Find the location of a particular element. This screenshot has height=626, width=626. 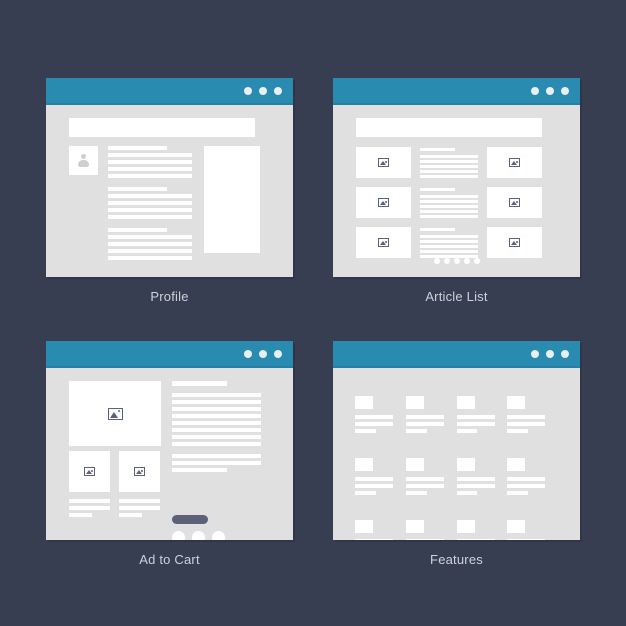

feature-grid is located at coordinates (456, 468).